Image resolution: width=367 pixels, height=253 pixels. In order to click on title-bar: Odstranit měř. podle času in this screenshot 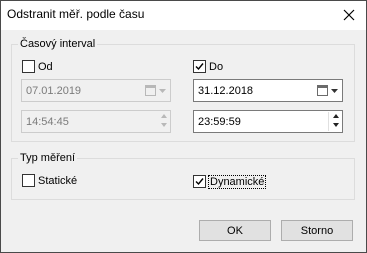, I will do `click(183, 15)`.